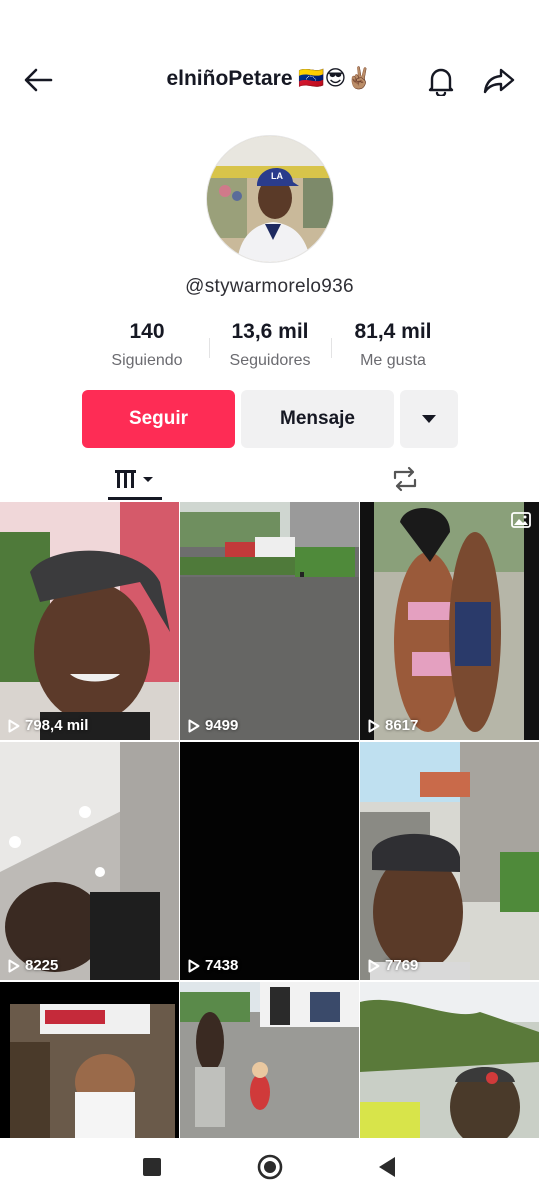 This screenshot has width=539, height=1200. I want to click on more-options-button, so click(429, 419).